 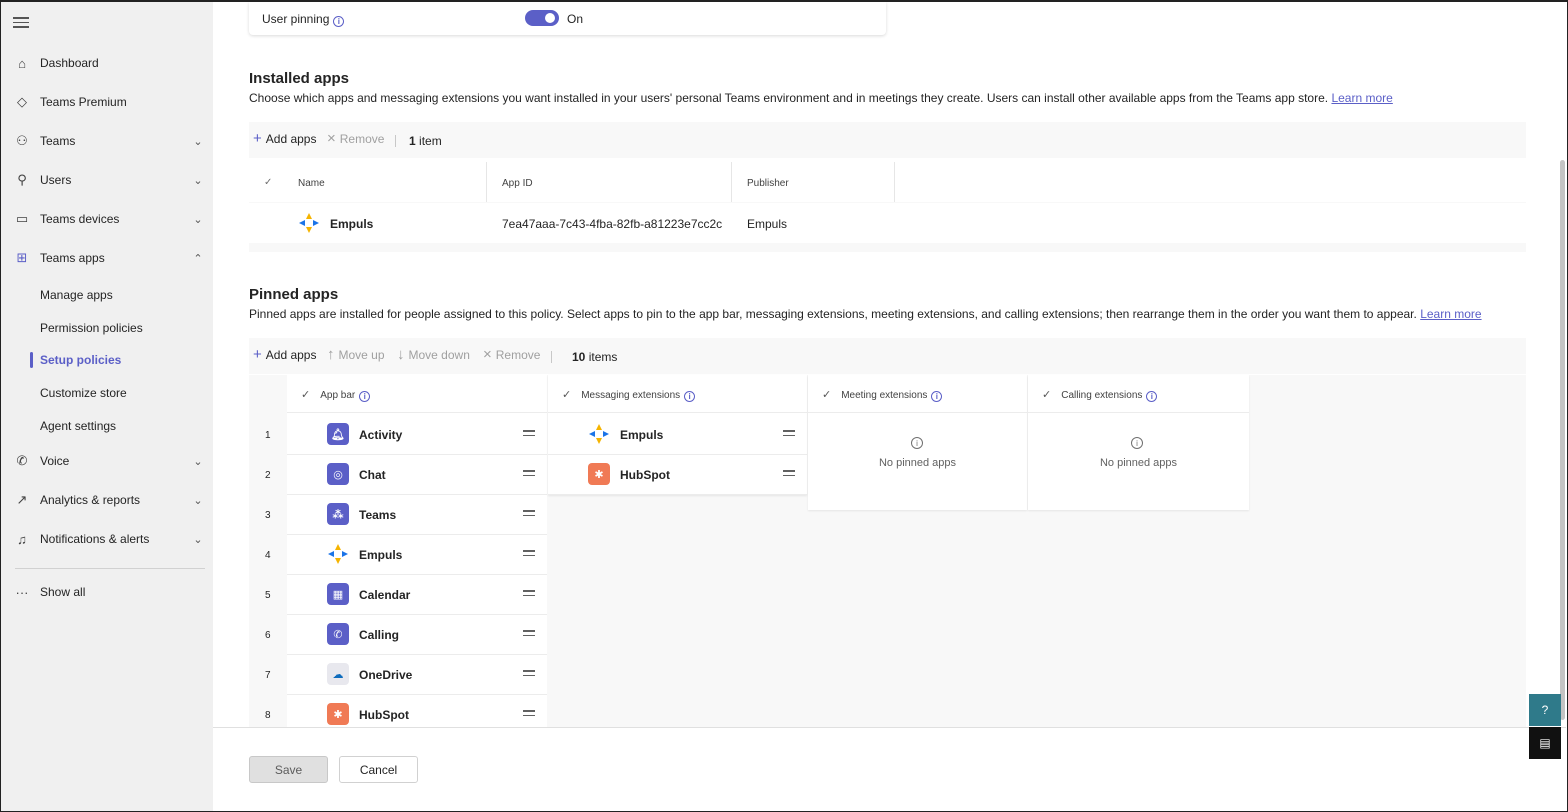 I want to click on installed-apps-title: Installed apps, so click(x=299, y=78).